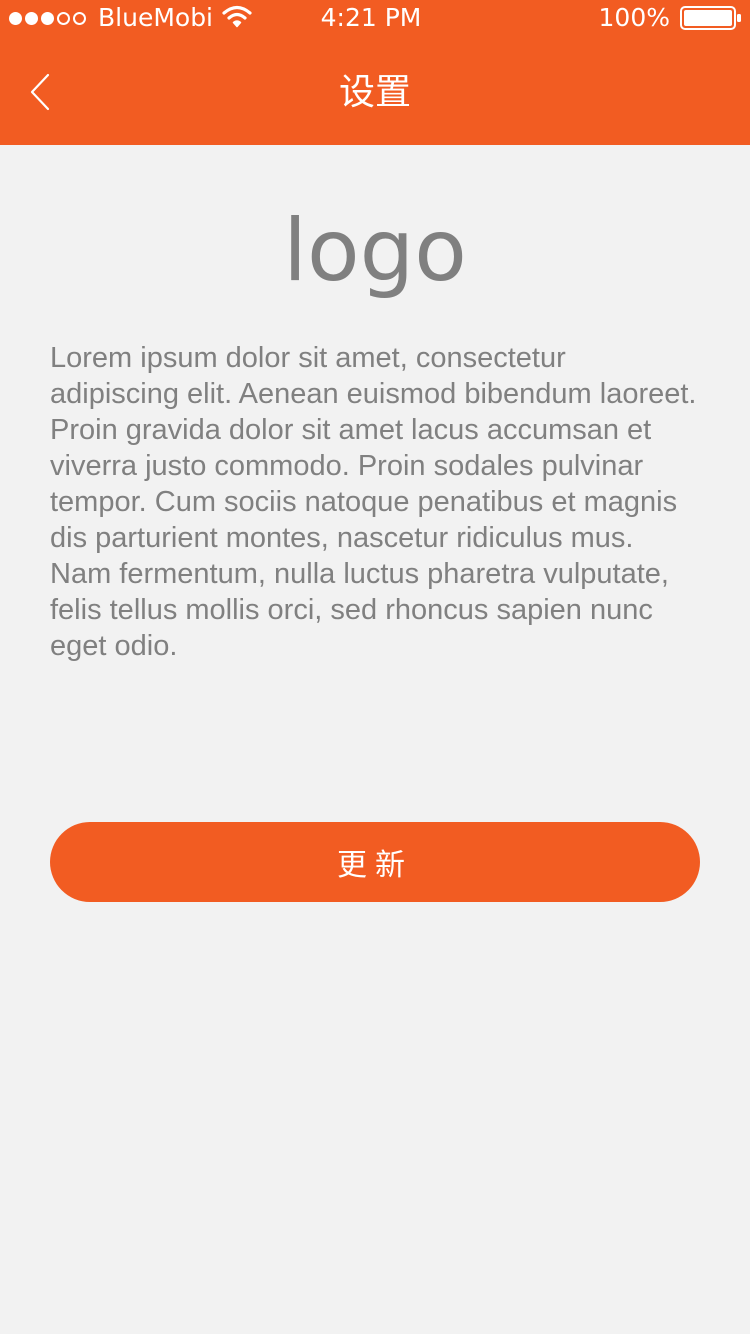 Image resolution: width=750 pixels, height=1334 pixels. I want to click on top-bar: BlueMobi 4:21 PM 100% 设置, so click(375, 72).